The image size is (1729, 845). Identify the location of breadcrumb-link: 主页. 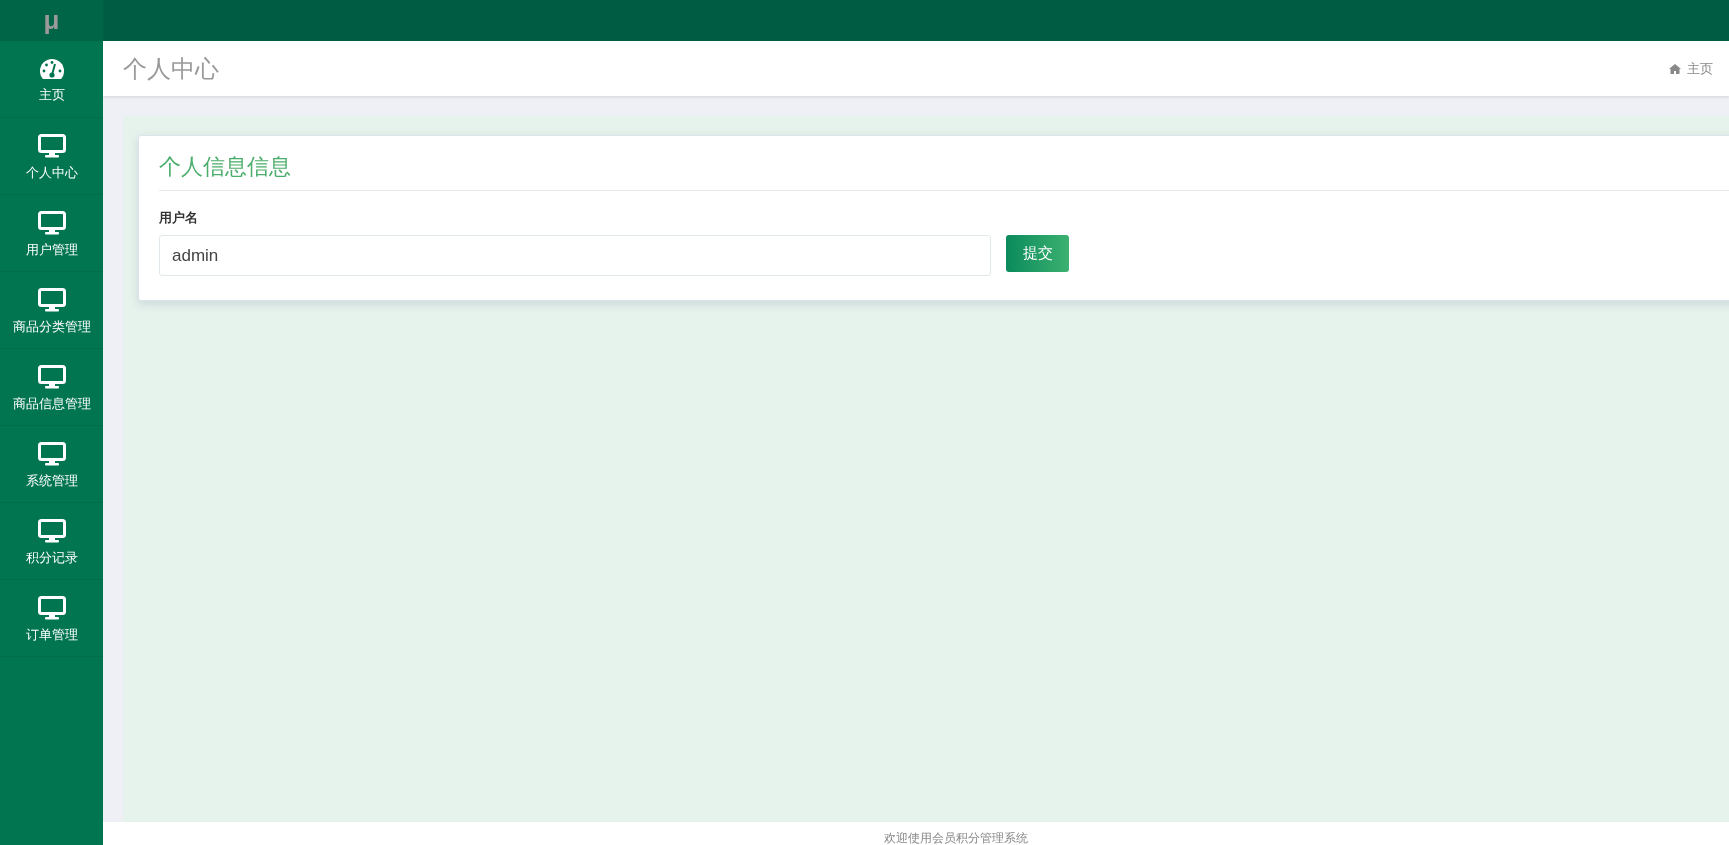
(1700, 68).